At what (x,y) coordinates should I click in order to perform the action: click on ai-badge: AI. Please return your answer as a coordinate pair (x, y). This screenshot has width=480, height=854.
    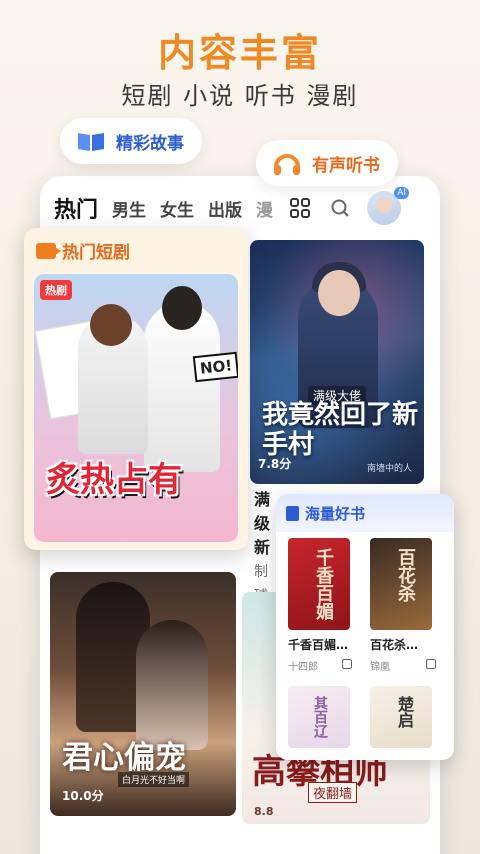
    Looking at the image, I should click on (402, 193).